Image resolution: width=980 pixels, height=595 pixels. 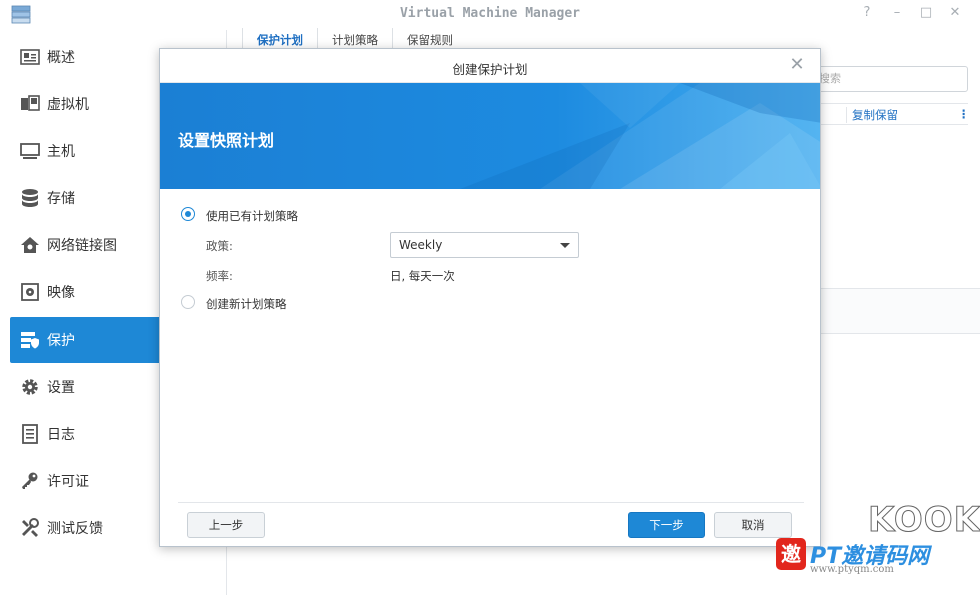 What do you see at coordinates (30, 245) in the screenshot?
I see `network-home-icon` at bounding box center [30, 245].